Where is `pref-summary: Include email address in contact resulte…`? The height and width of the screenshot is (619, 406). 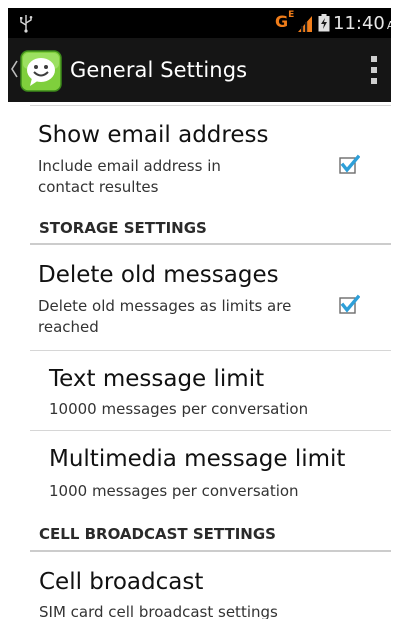
pref-summary: Include email address in contact resulte… is located at coordinates (129, 176).